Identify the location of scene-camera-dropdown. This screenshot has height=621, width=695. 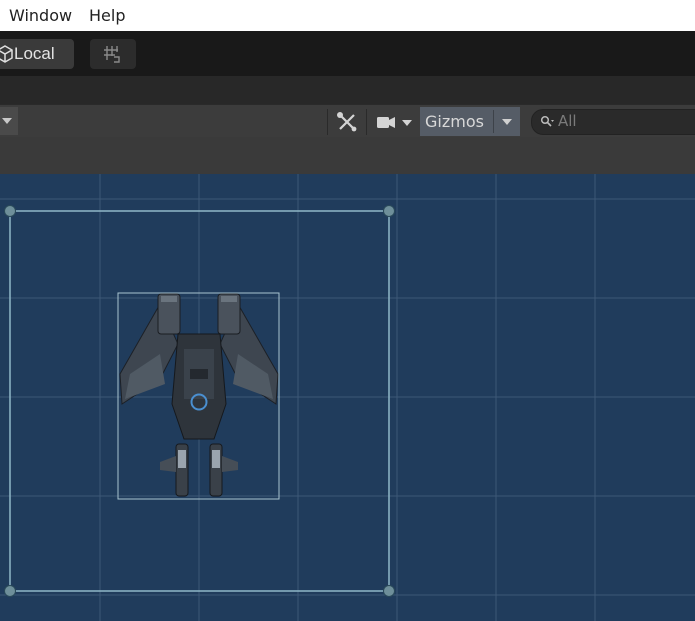
(393, 122).